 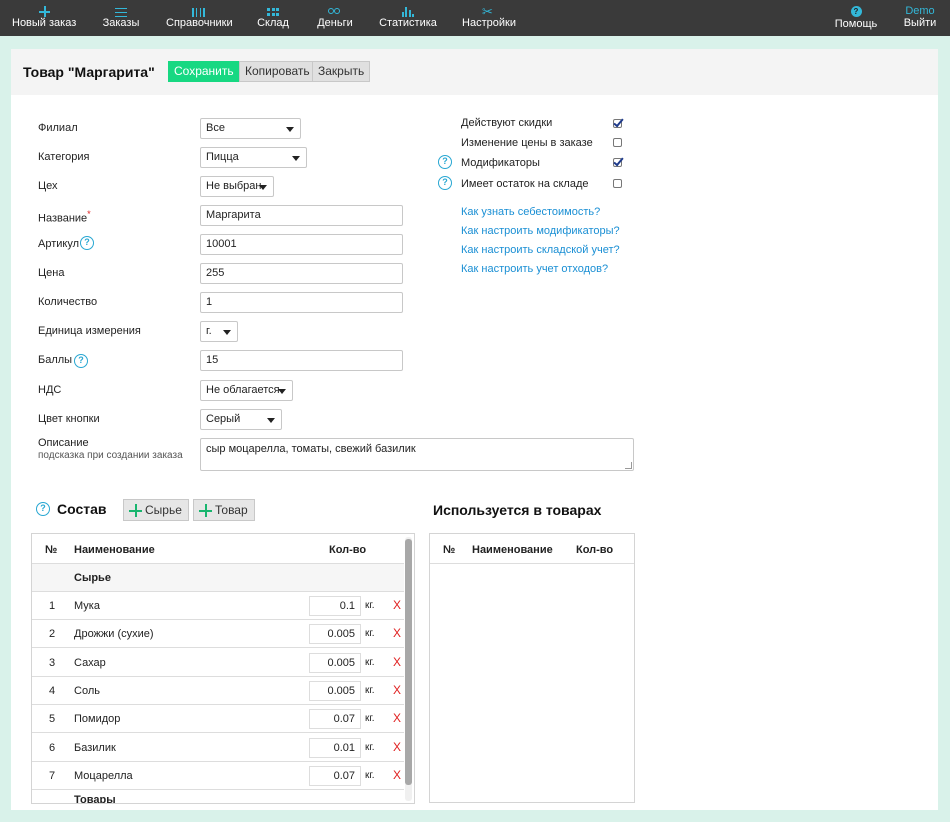 I want to click on link-modifiers: Как настроить модификаторы?, so click(x=540, y=231).